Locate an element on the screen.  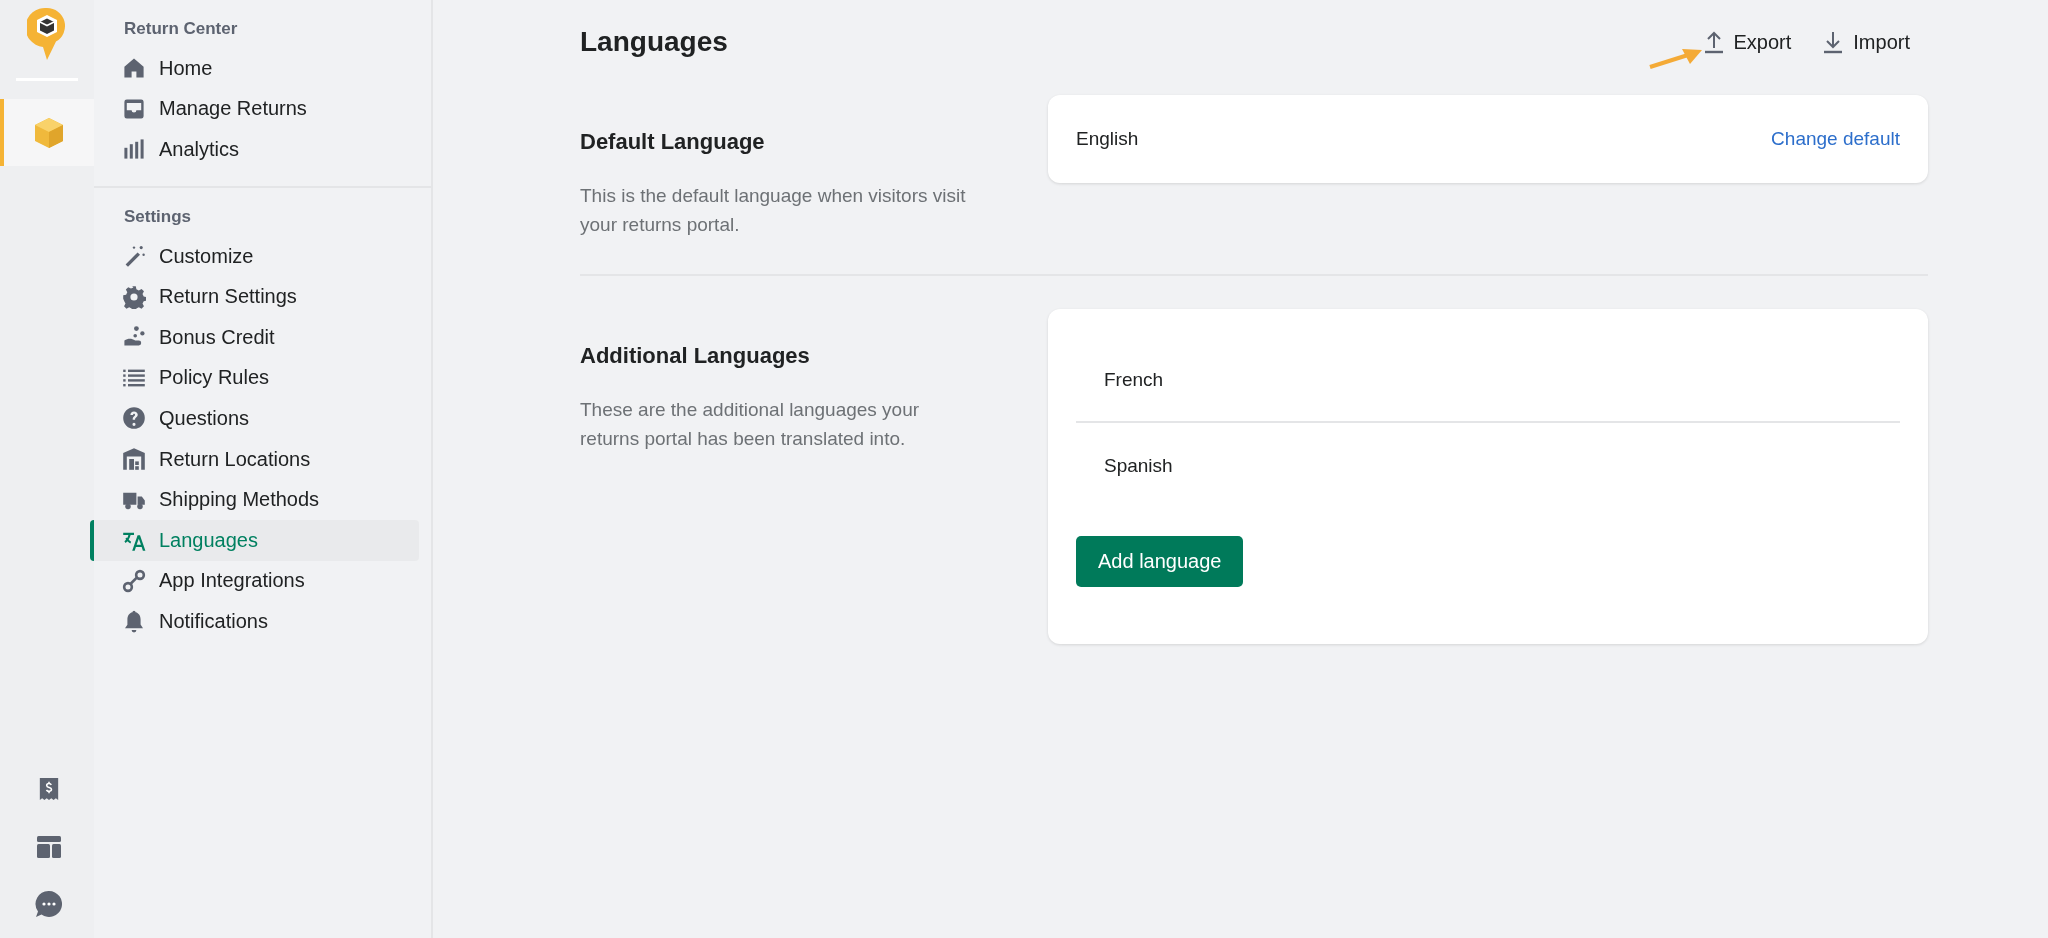
default-language-value: English is located at coordinates (1107, 139).